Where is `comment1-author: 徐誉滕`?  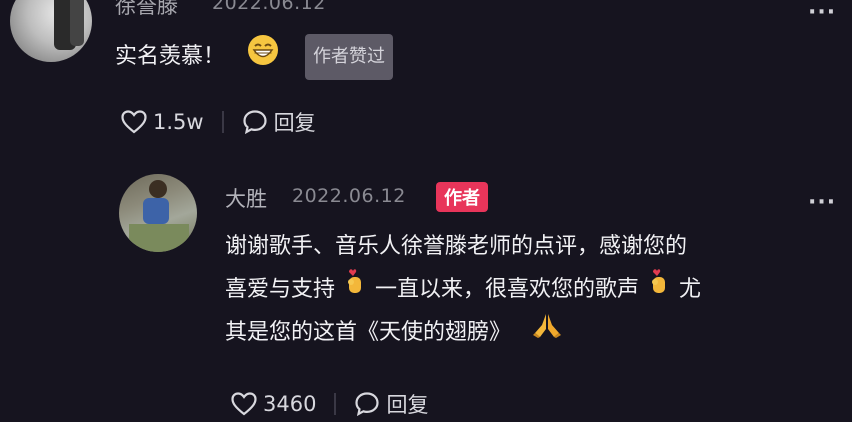 comment1-author: 徐誉滕 is located at coordinates (146, 10).